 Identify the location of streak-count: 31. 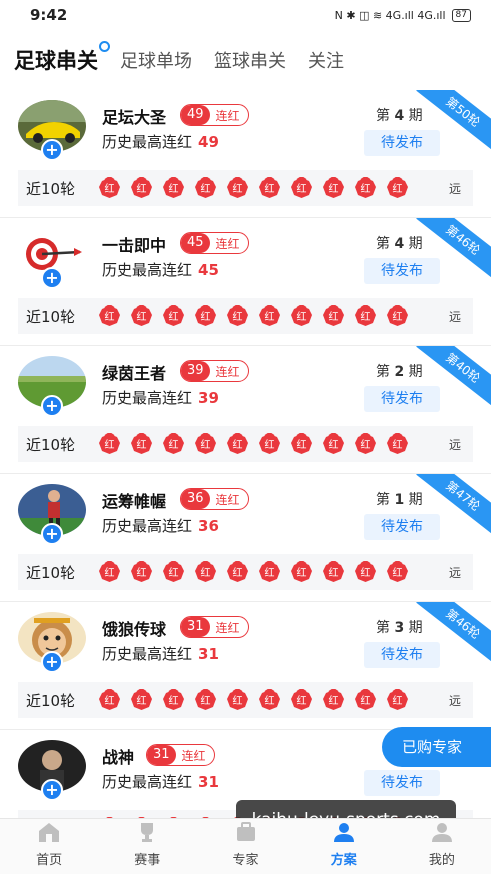
(161, 755).